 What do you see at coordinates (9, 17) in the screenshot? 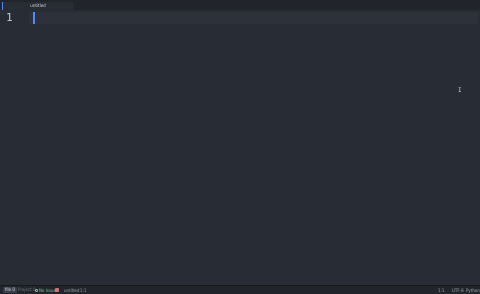
I see `line-number: 1` at bounding box center [9, 17].